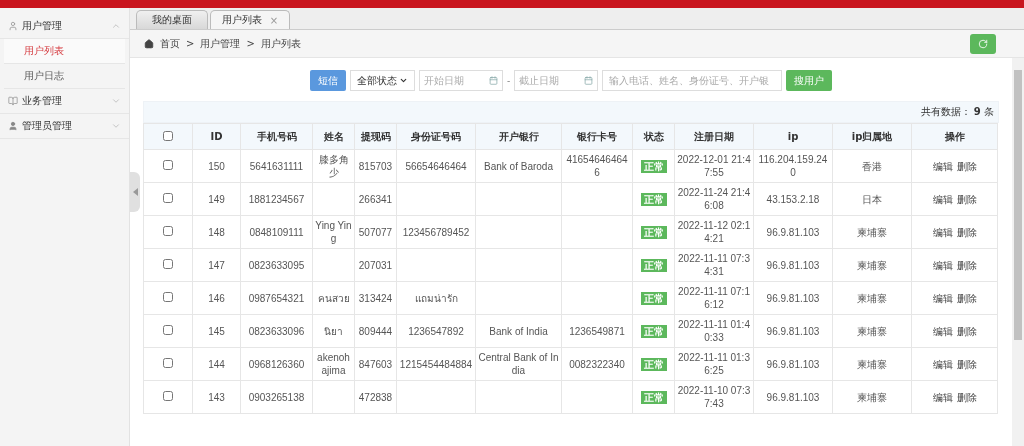 Image resolution: width=1024 pixels, height=446 pixels. Describe the element at coordinates (714, 364) in the screenshot. I see `table-cell: 2022-11-11 01:36:25` at that location.